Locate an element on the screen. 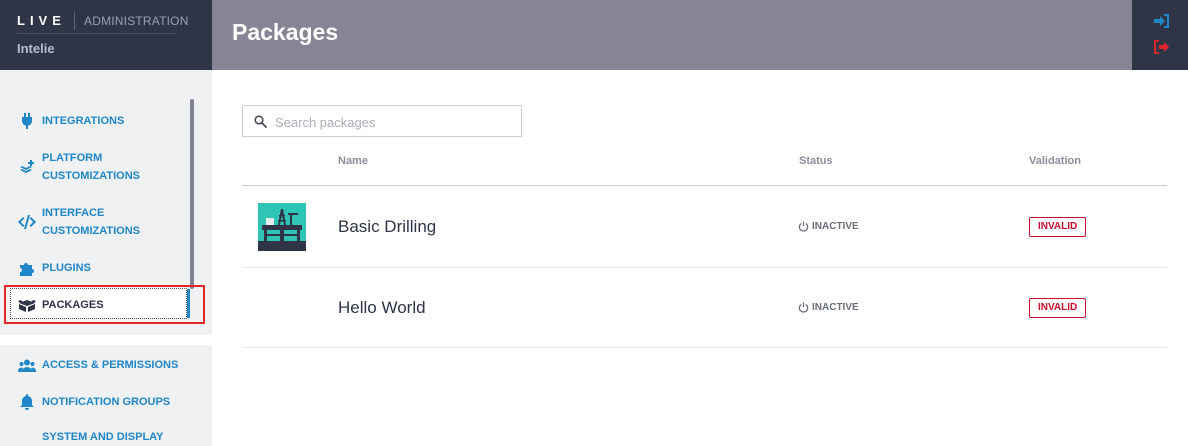 Image resolution: width=1188 pixels, height=446 pixels. sidebar-item-notification-groups: NOTIFICATION GROUPS is located at coordinates (103, 402).